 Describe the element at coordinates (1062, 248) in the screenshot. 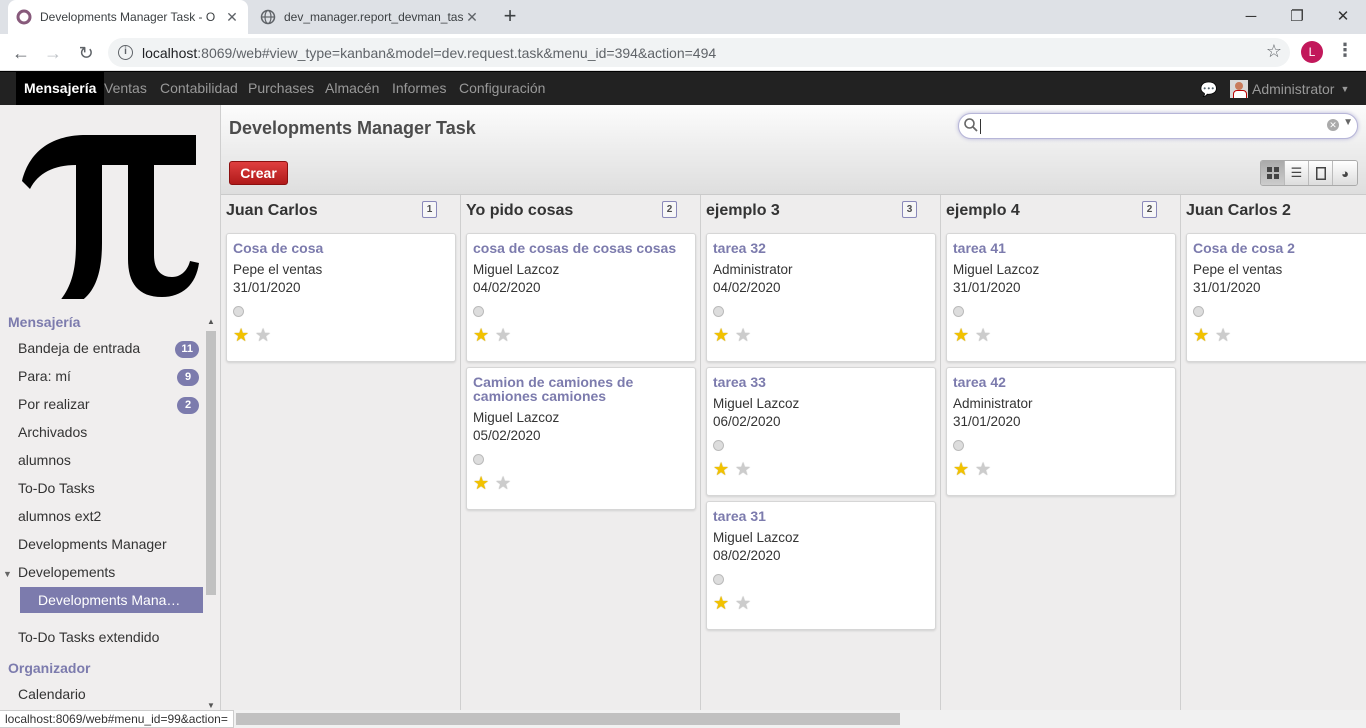

I see `card-title: tarea 41` at that location.